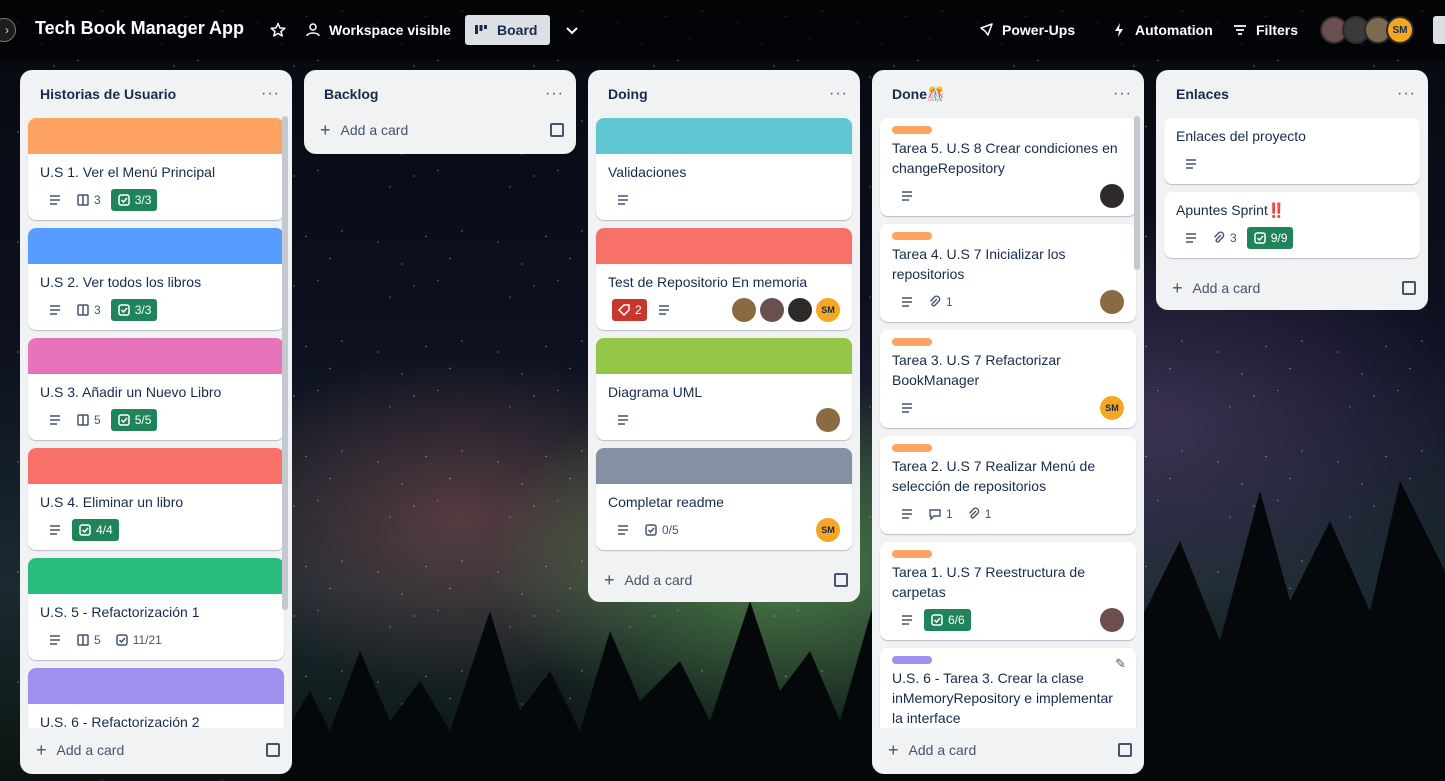 This screenshot has width=1445, height=781. Describe the element at coordinates (1277, 30) in the screenshot. I see `filters-label: Filters` at that location.